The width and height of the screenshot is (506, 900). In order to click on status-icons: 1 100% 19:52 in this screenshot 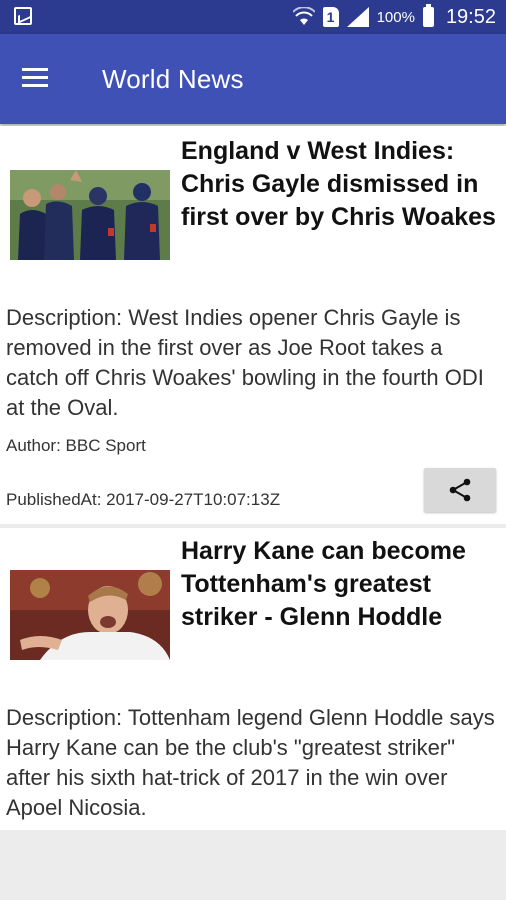, I will do `click(394, 17)`.